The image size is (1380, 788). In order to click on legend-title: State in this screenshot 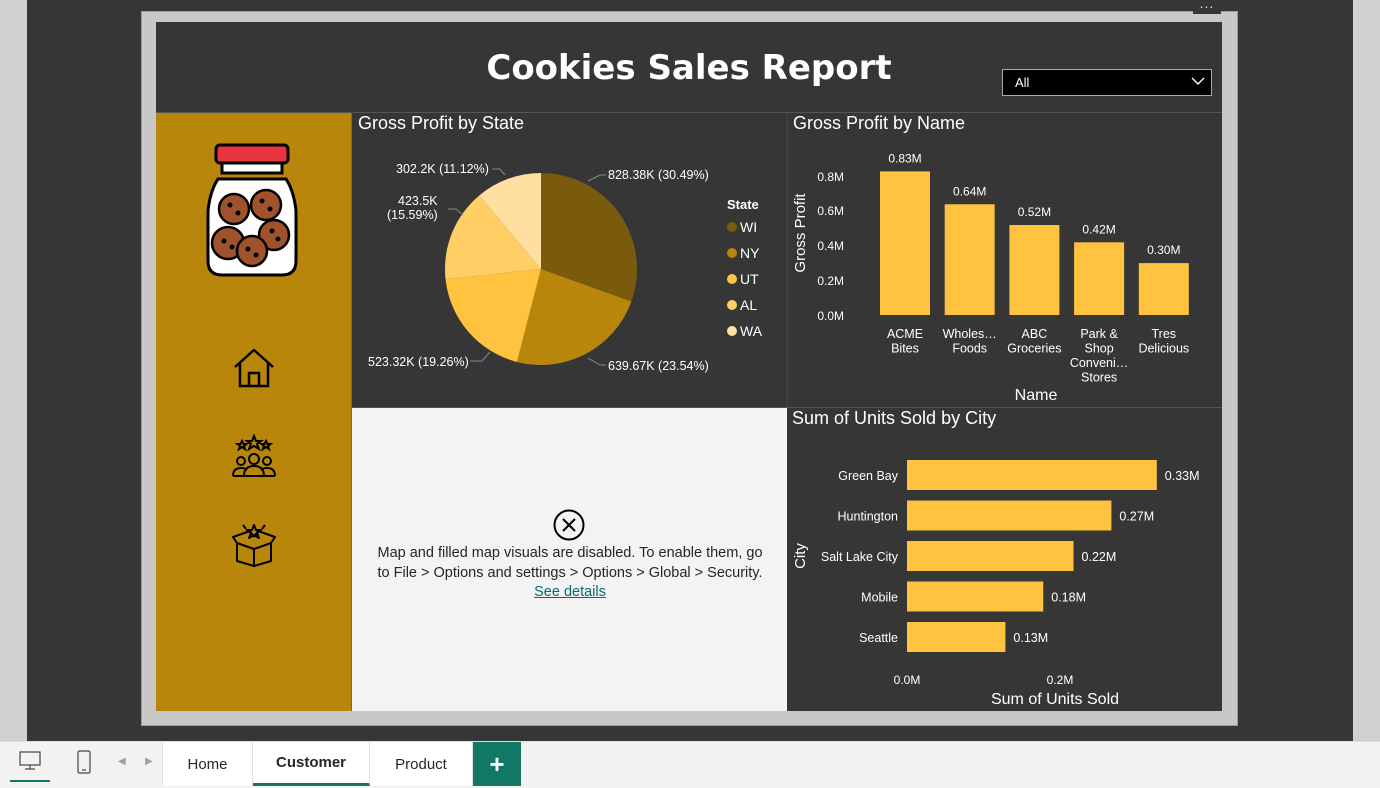, I will do `click(743, 204)`.